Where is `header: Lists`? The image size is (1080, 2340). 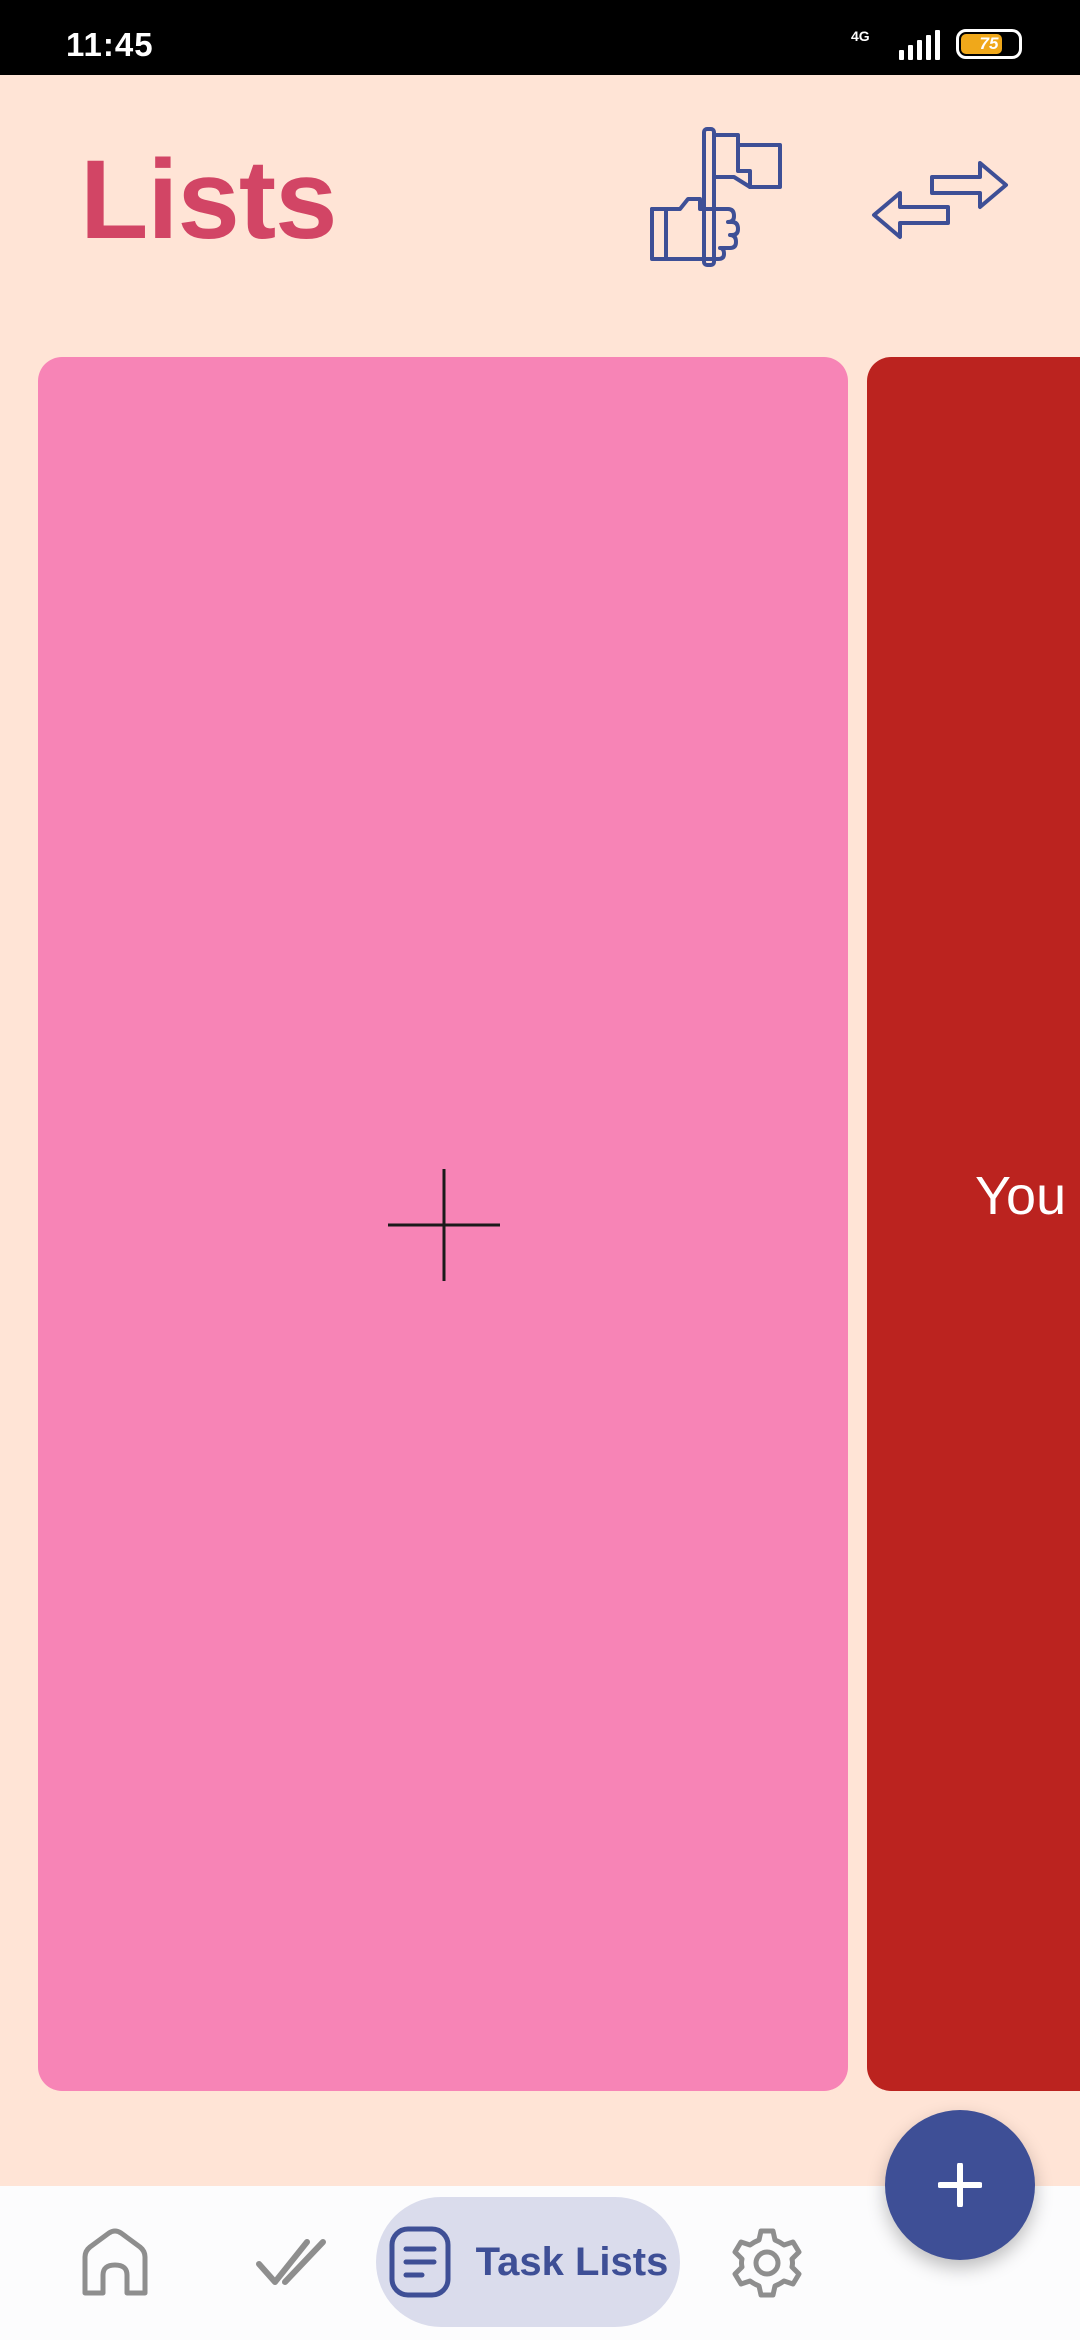
header: Lists is located at coordinates (540, 215).